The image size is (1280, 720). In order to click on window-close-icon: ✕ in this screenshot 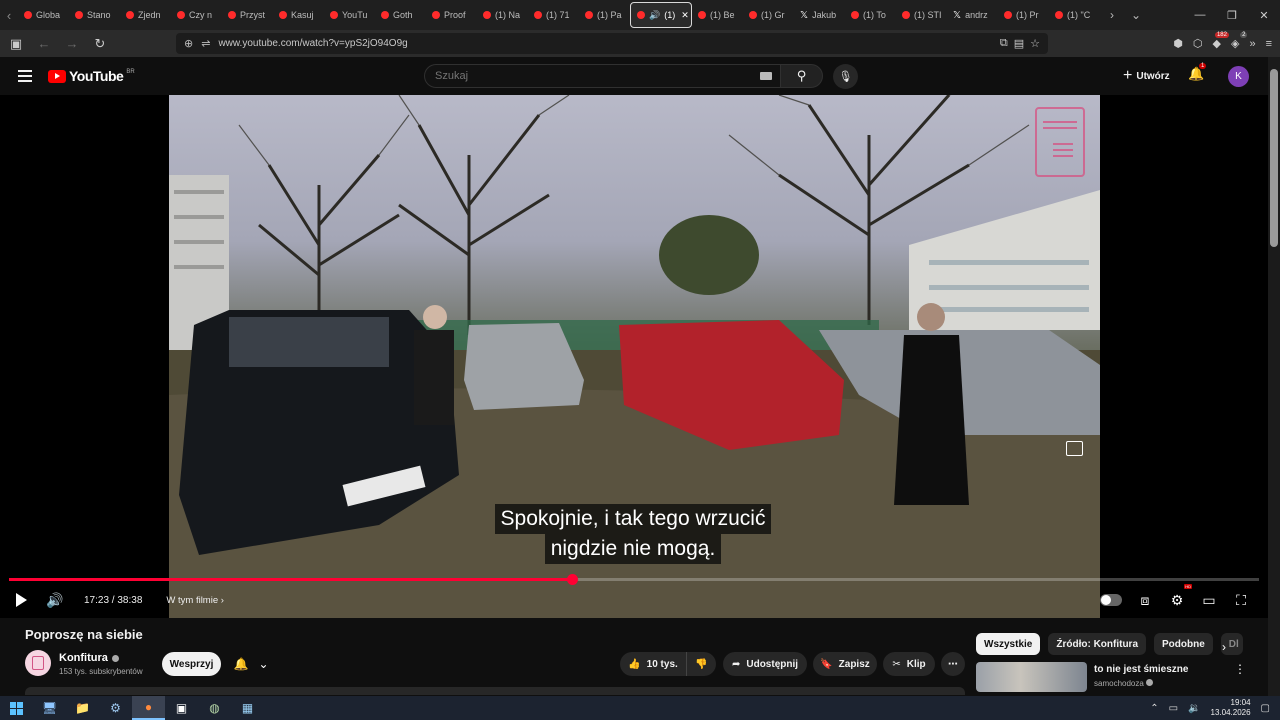, I will do `click(1264, 15)`.